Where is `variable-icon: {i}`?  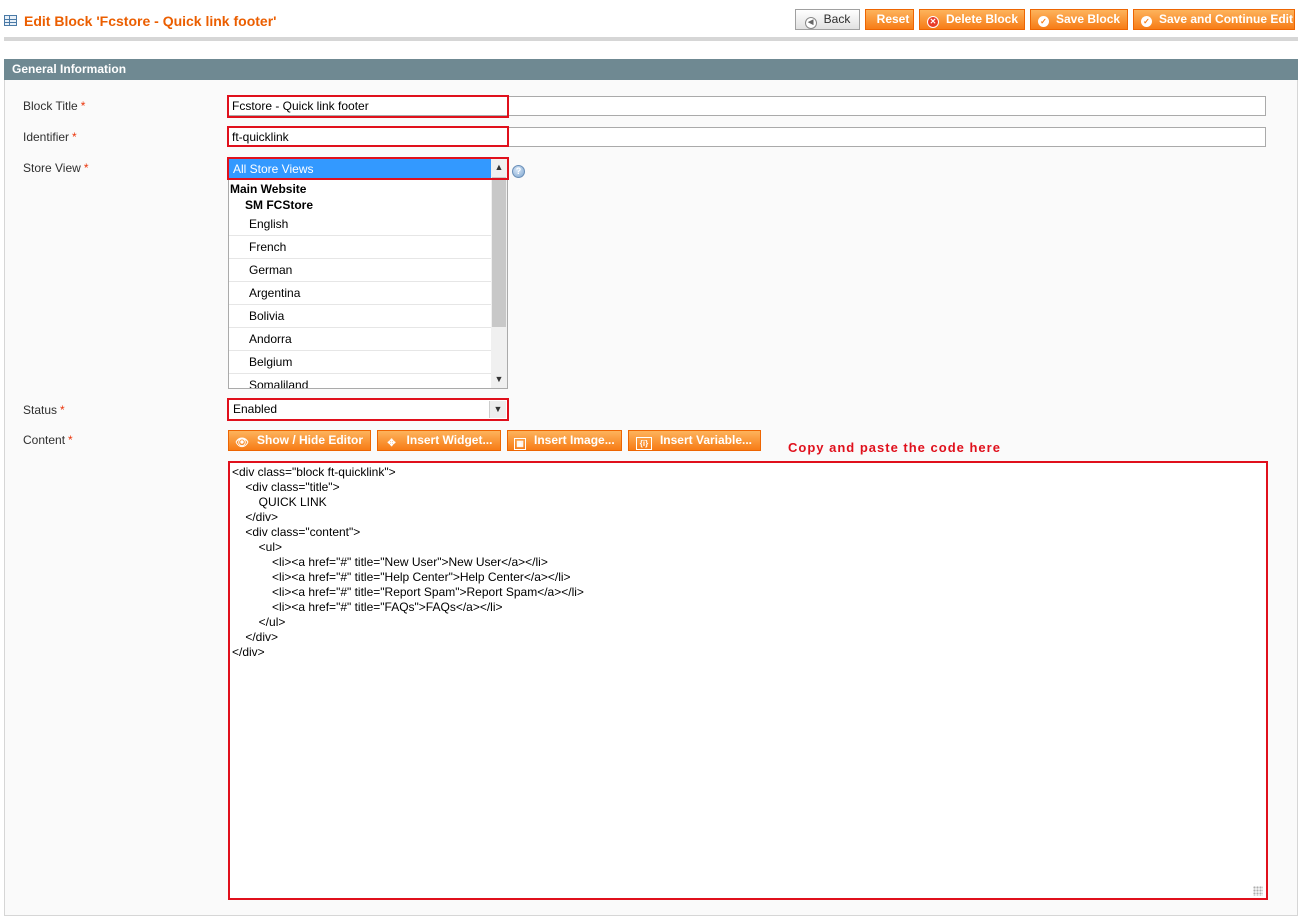 variable-icon: {i} is located at coordinates (643, 443).